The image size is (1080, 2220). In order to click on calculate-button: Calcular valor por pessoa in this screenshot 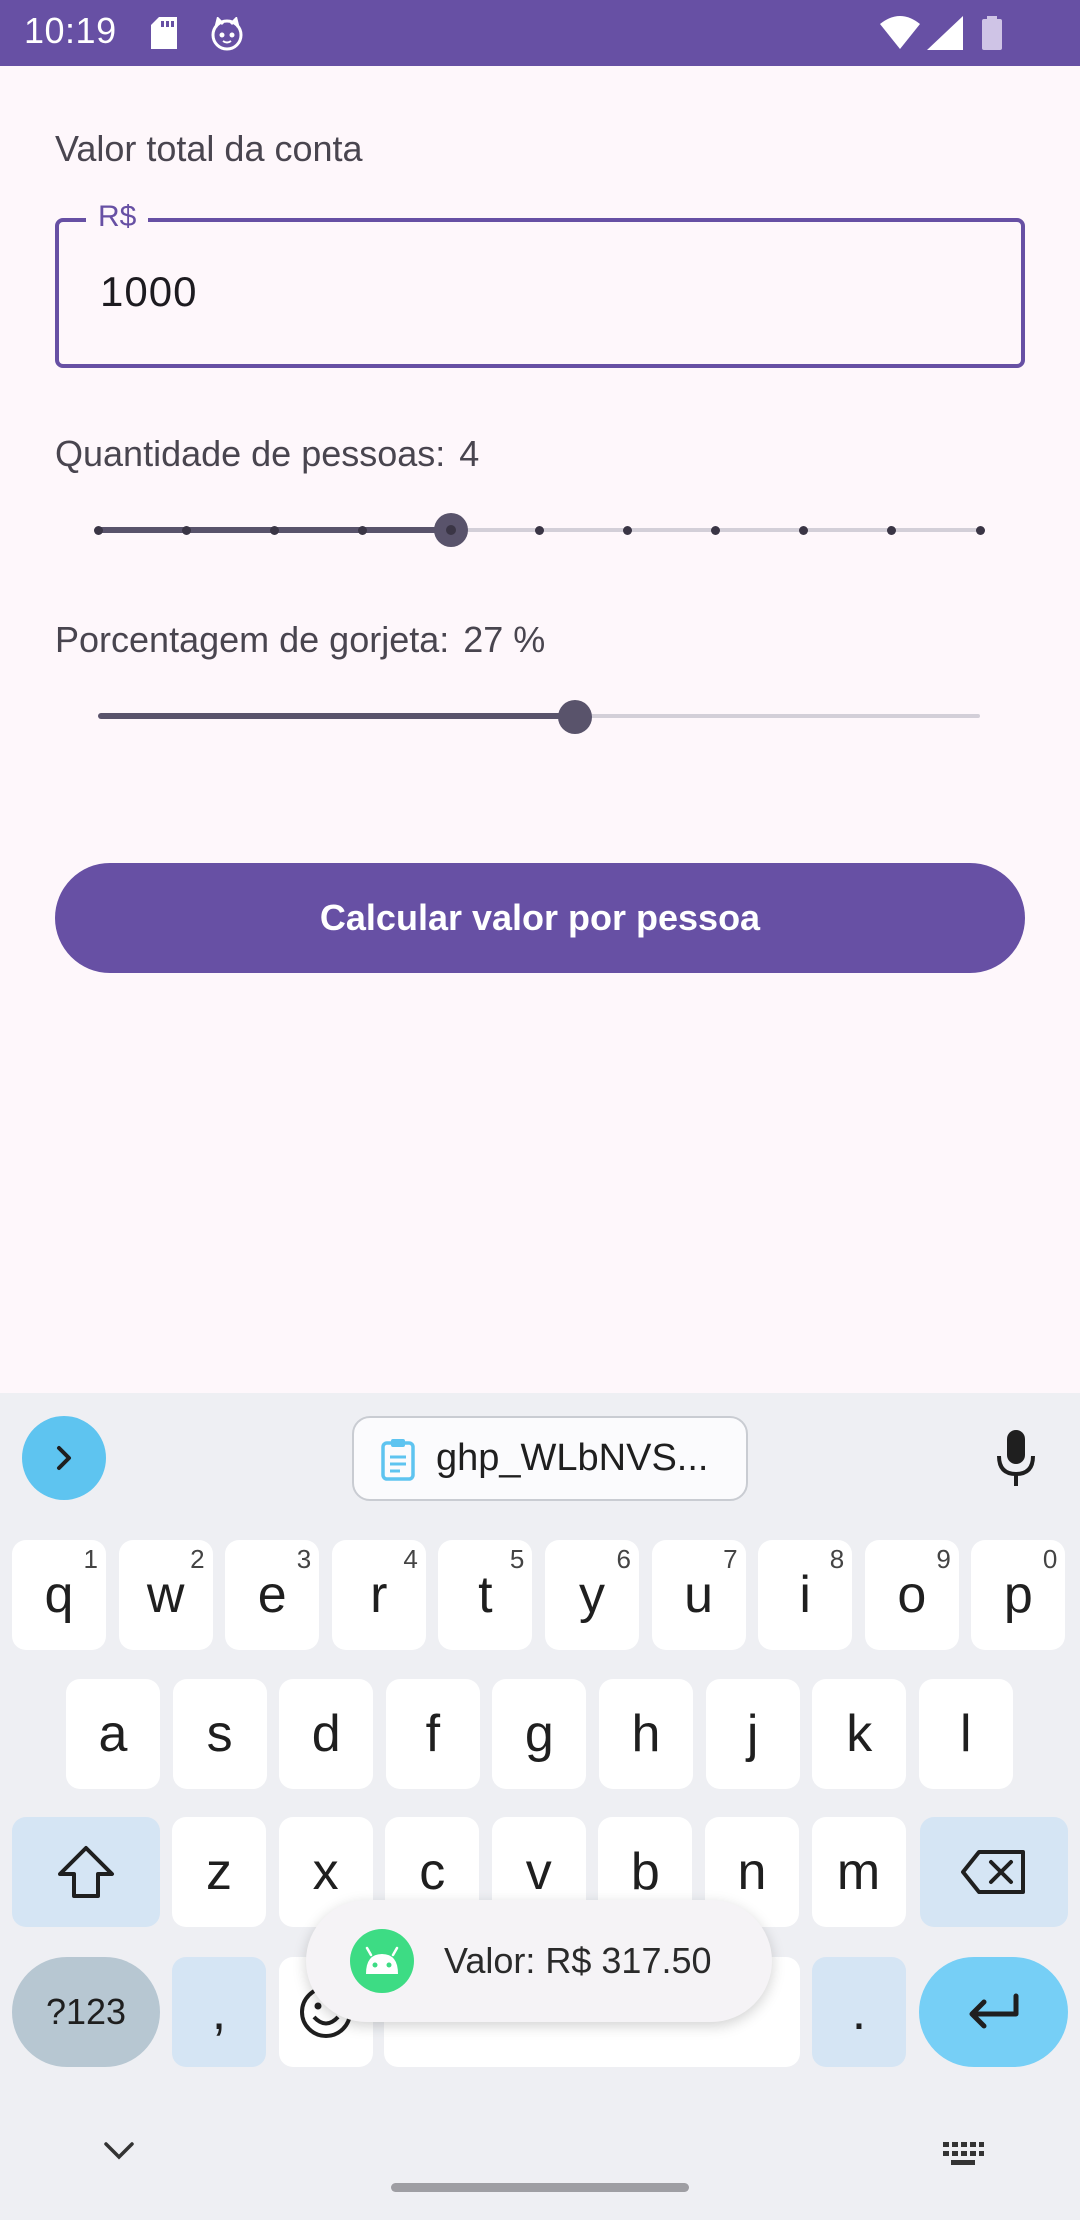, I will do `click(540, 918)`.